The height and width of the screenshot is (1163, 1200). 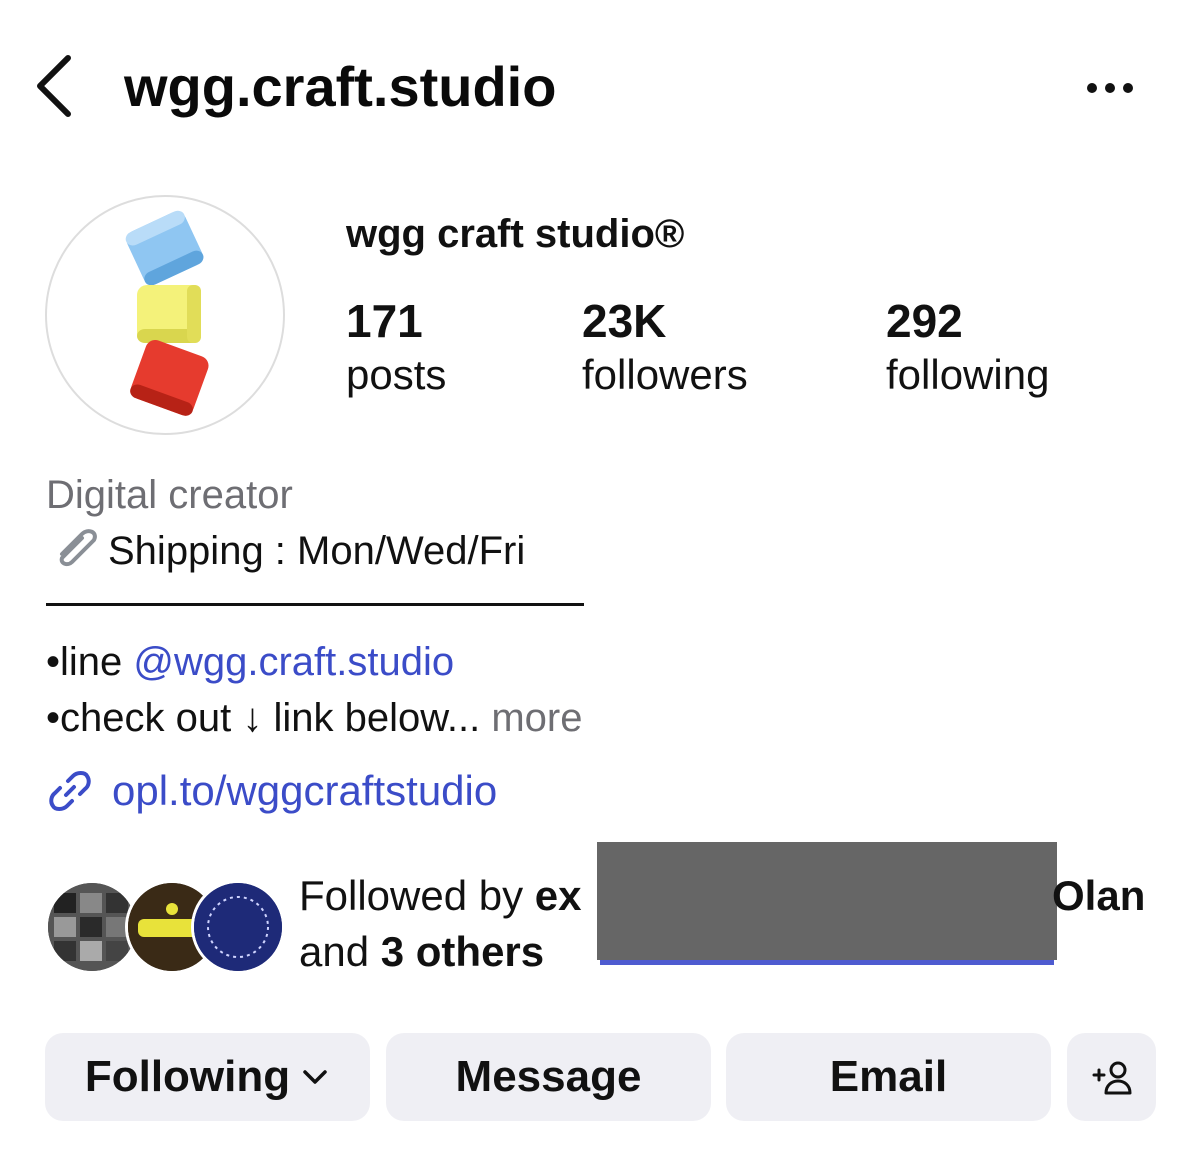 What do you see at coordinates (417, 895) in the screenshot?
I see `followed-by-prefix: Followed by` at bounding box center [417, 895].